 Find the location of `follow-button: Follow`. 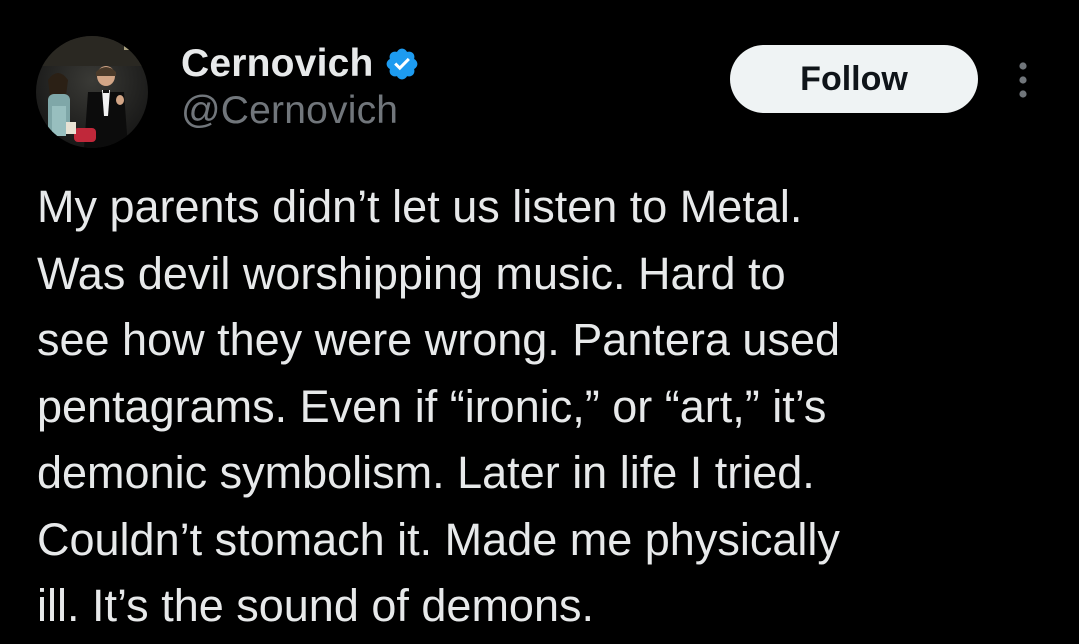

follow-button: Follow is located at coordinates (854, 79).